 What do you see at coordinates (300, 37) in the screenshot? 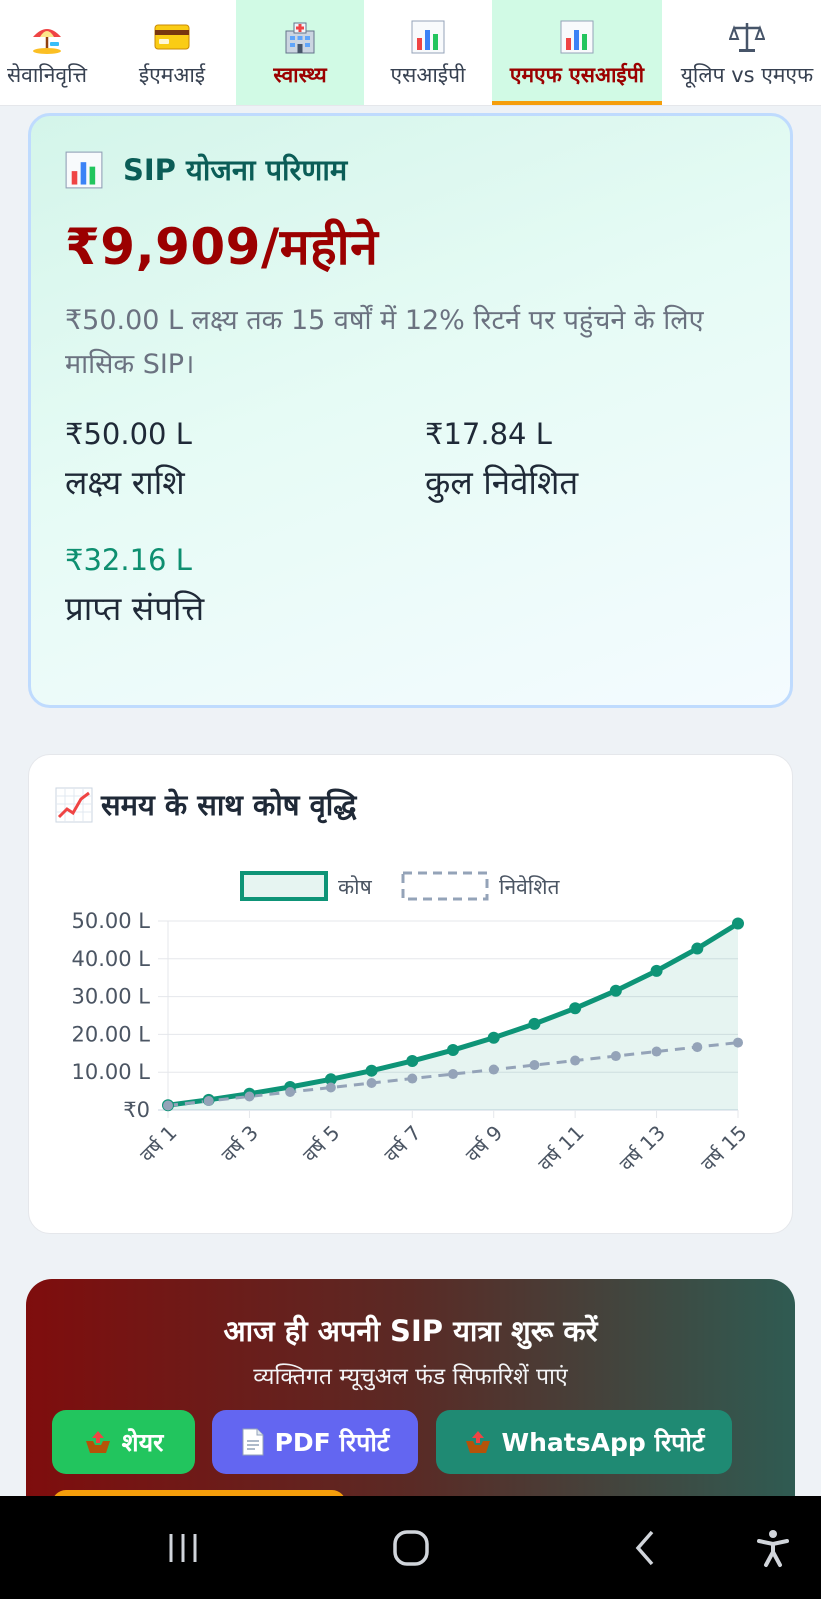
I see `hospital-icon` at bounding box center [300, 37].